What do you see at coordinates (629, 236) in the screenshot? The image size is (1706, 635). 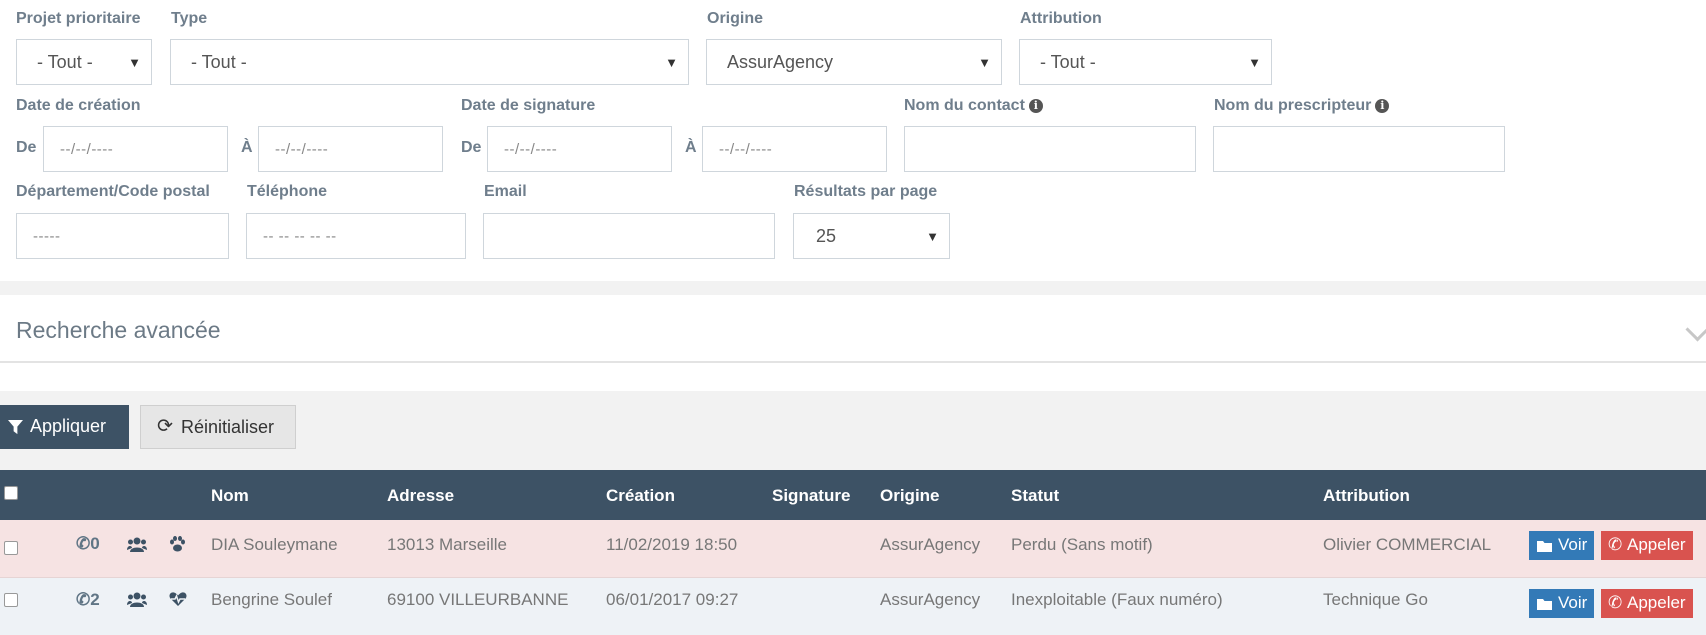 I see `email-input` at bounding box center [629, 236].